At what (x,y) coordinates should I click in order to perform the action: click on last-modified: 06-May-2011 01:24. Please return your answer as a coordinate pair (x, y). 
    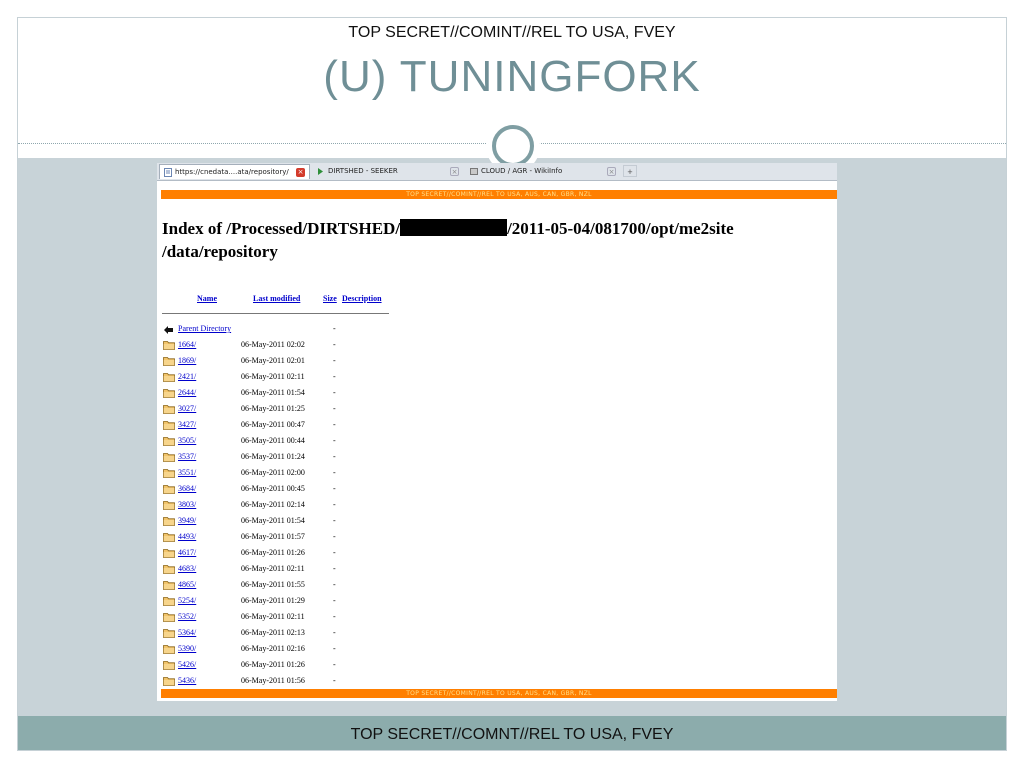
    Looking at the image, I should click on (273, 456).